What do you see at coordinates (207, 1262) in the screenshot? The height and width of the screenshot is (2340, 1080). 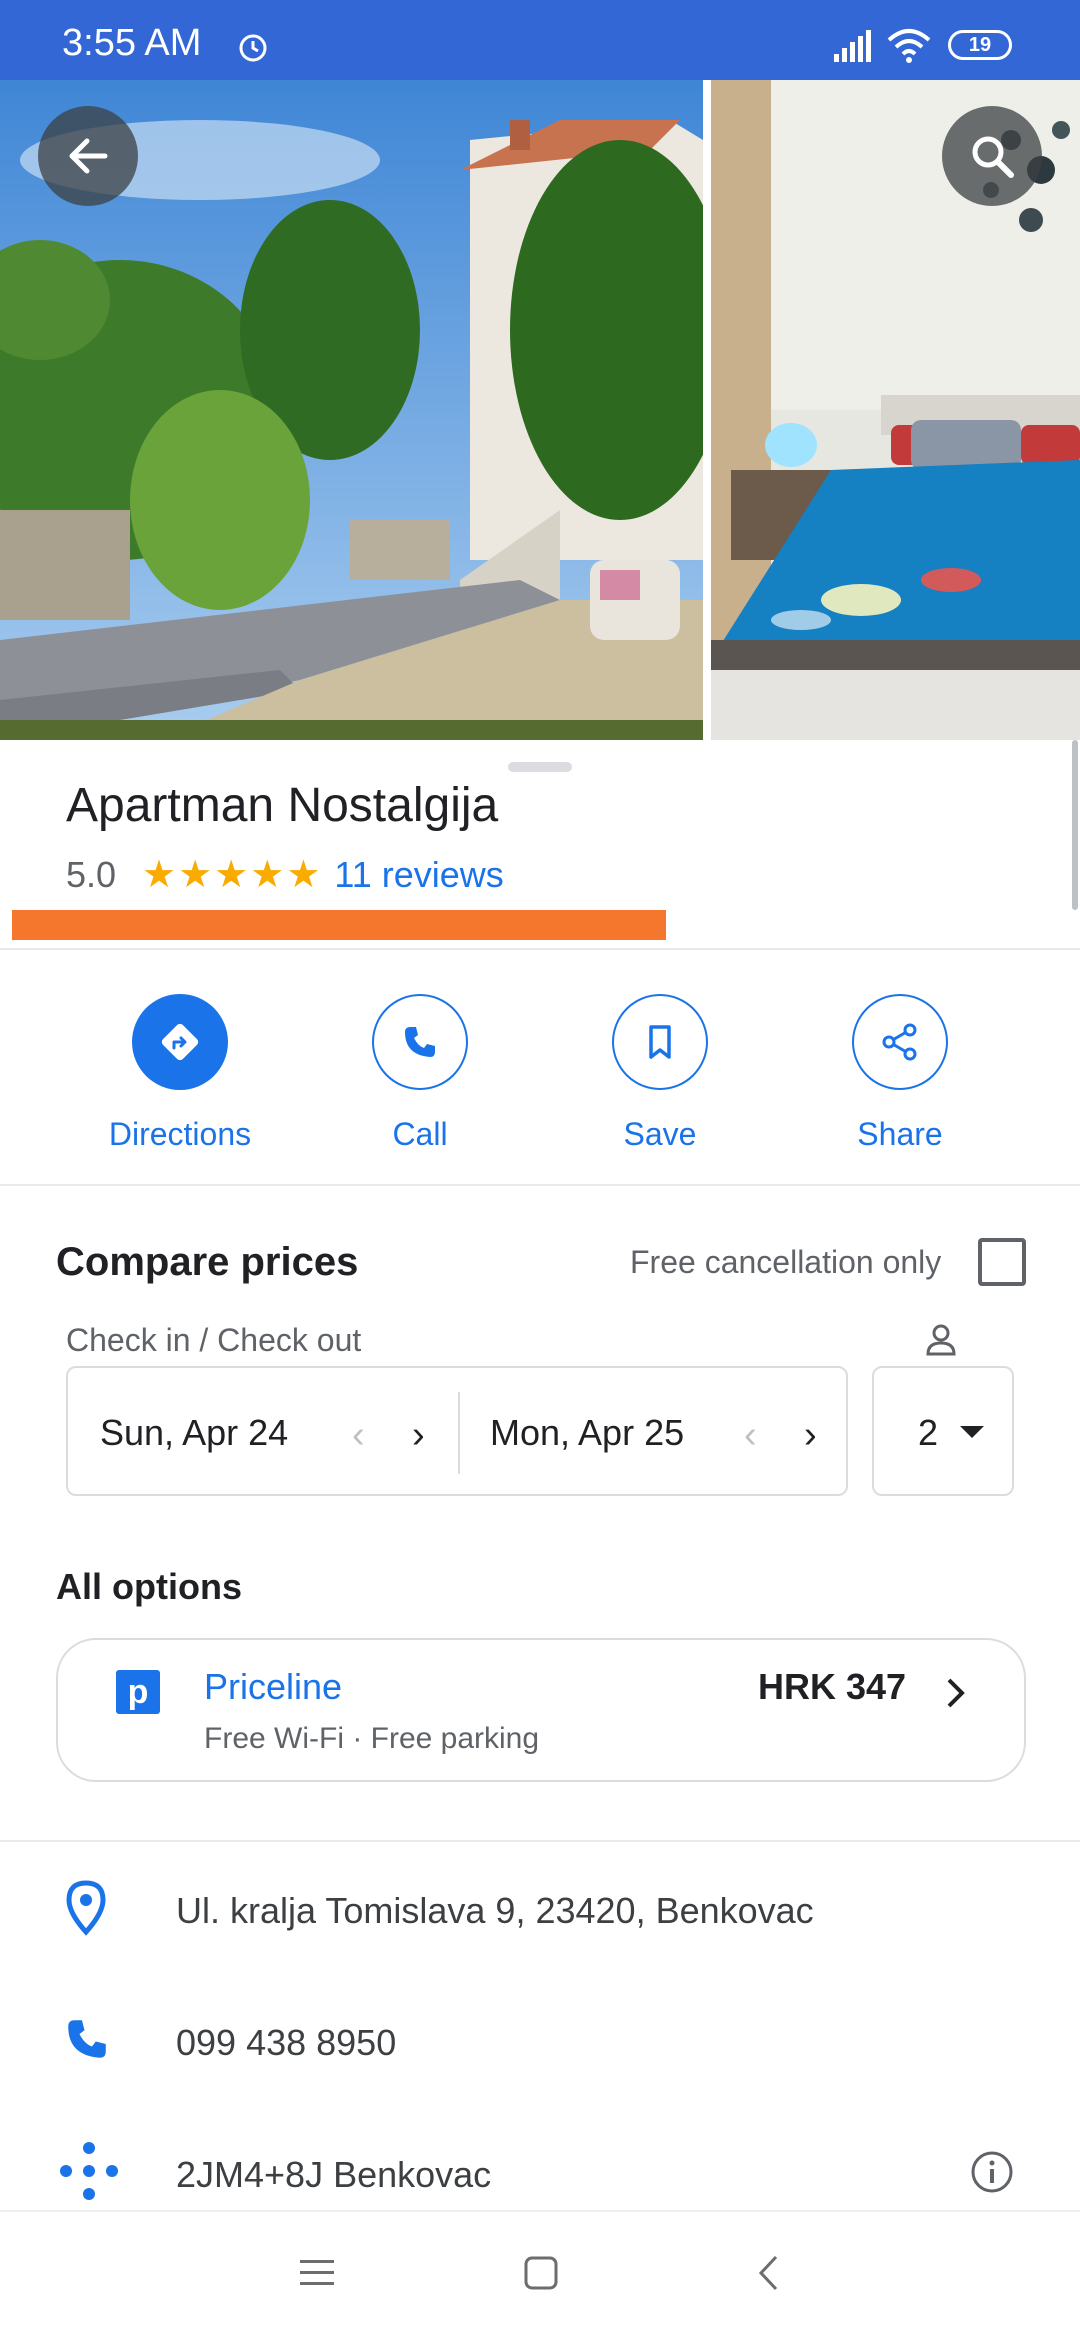 I see `compare-prices-heading: Compare prices` at bounding box center [207, 1262].